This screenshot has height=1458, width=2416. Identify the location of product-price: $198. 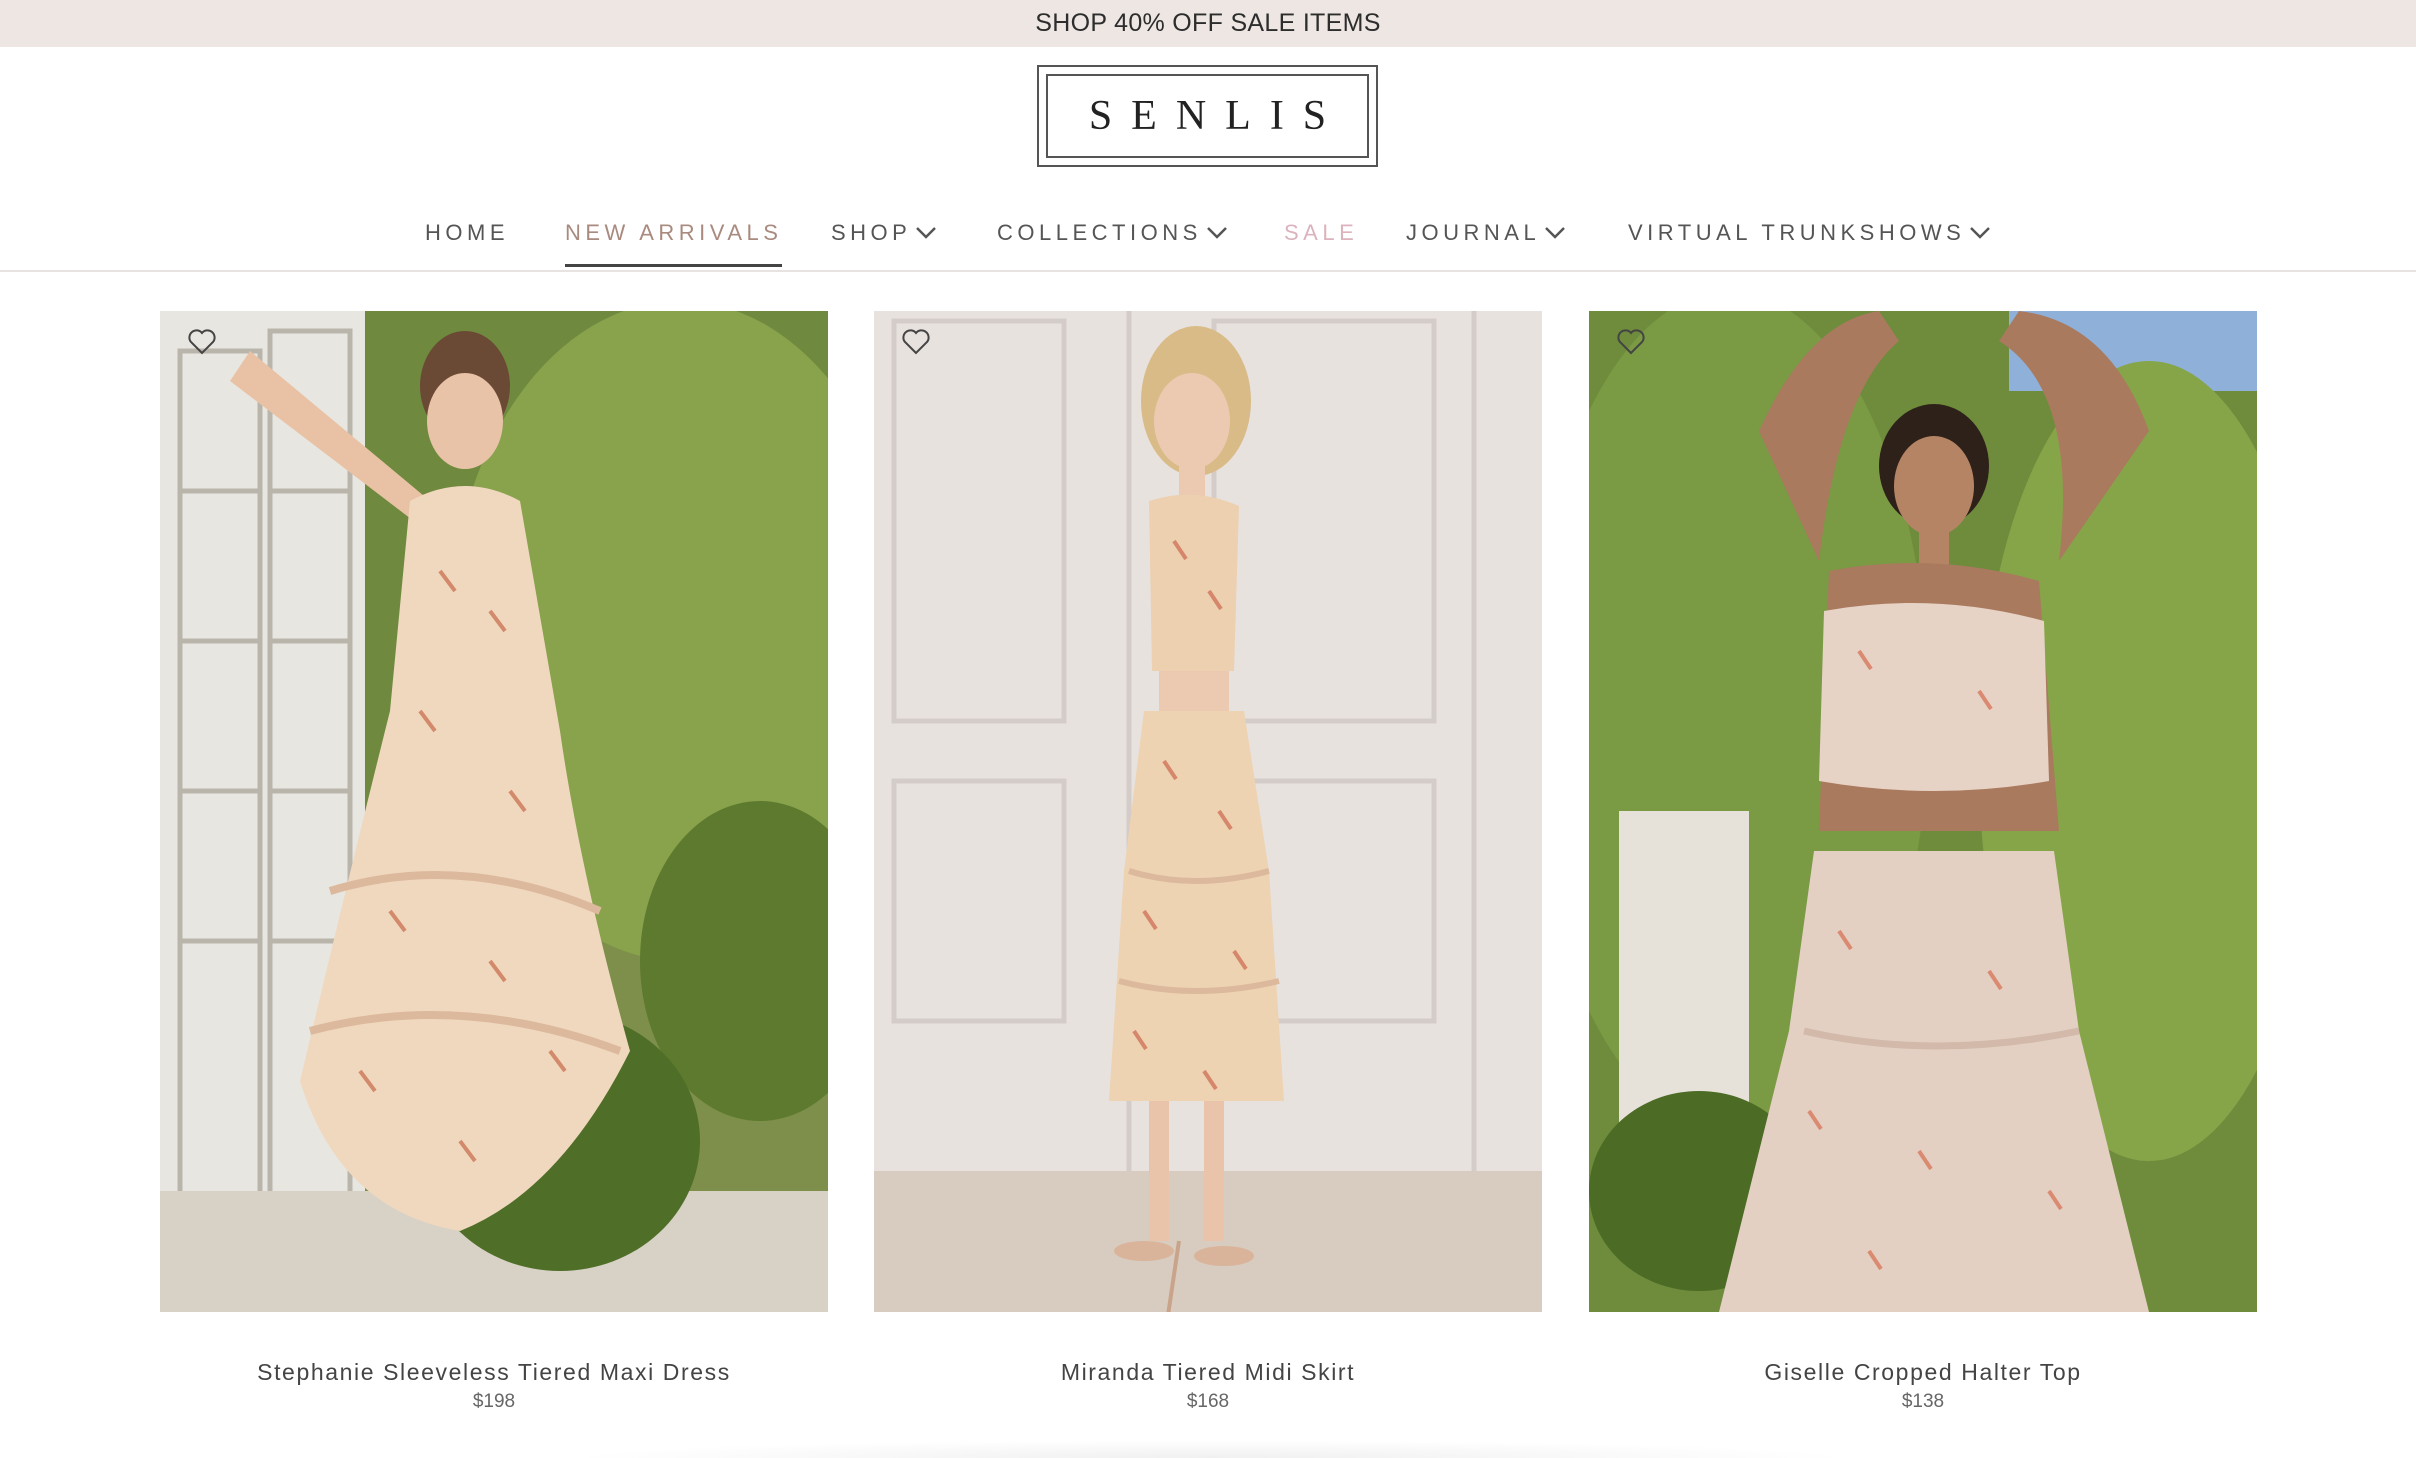
(494, 1401).